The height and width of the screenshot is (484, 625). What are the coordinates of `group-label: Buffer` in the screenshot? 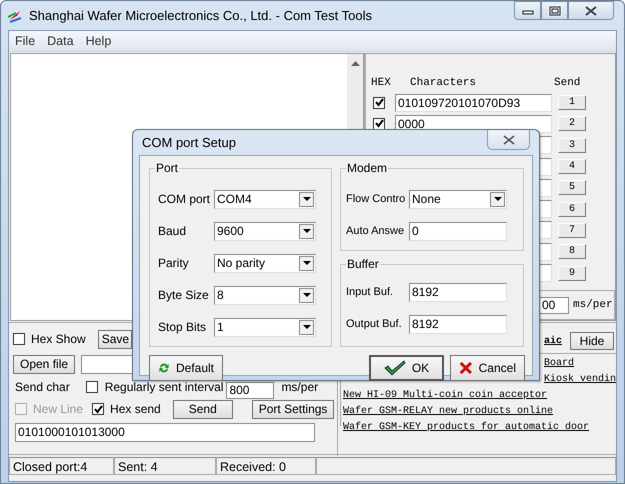 It's located at (363, 264).